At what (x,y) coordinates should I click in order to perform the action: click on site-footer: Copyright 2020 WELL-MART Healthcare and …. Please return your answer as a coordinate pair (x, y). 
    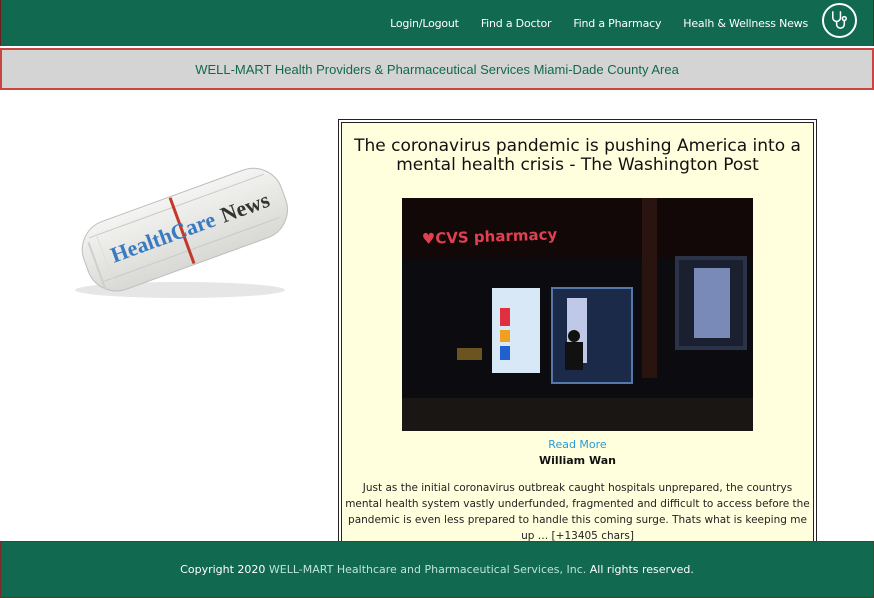
    Looking at the image, I should click on (437, 569).